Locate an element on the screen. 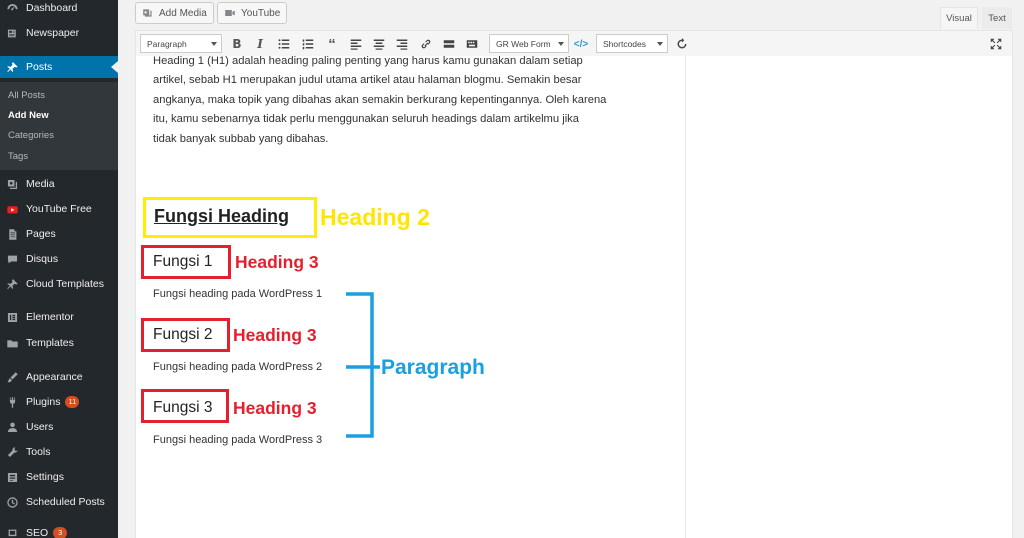  sidebar-item-settings: Settings is located at coordinates (59, 477).